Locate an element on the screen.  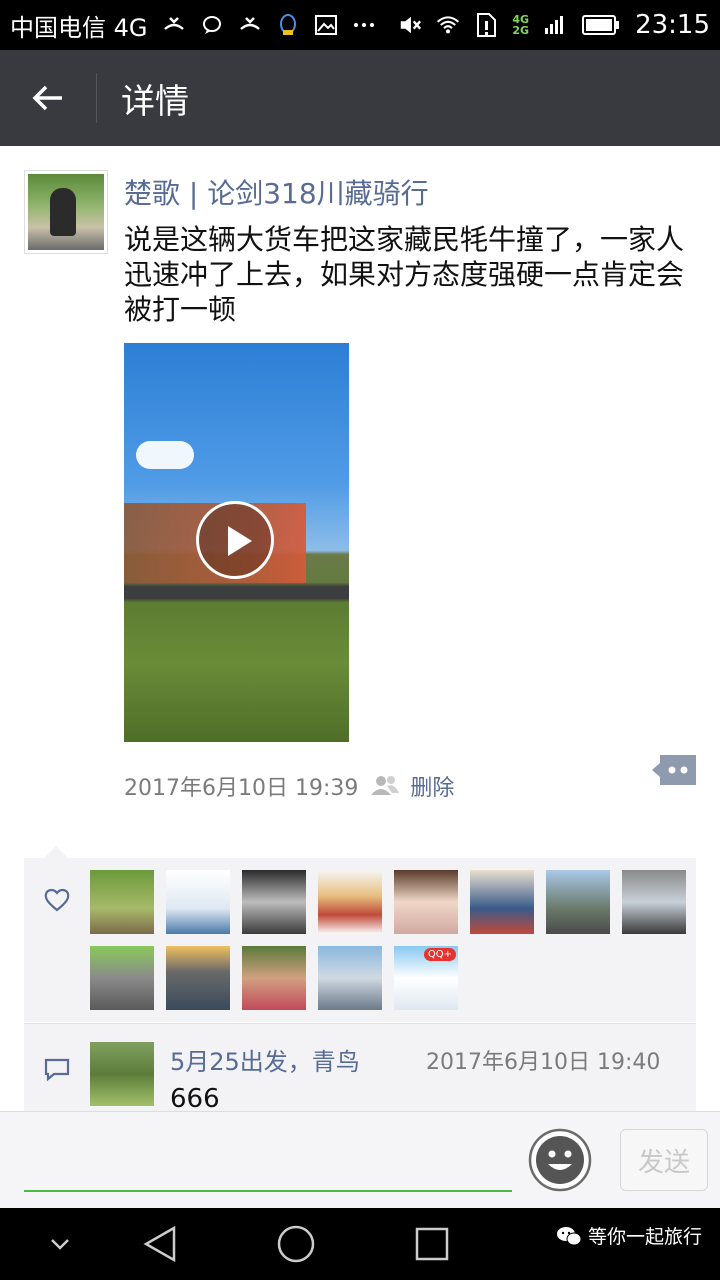
send-button: 发送 is located at coordinates (664, 1160).